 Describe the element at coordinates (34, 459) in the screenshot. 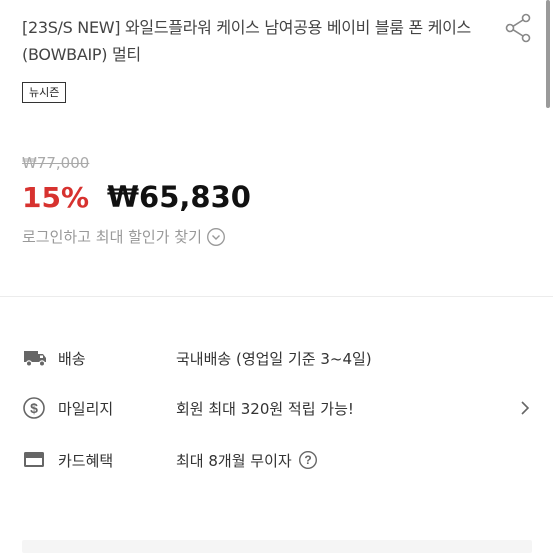

I see `credit-card-icon` at that location.